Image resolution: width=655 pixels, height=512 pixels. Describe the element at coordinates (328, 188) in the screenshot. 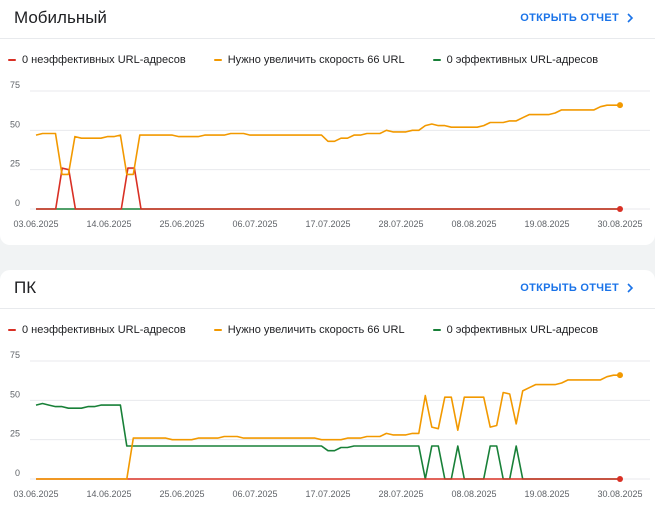

I see `series-line-red` at that location.